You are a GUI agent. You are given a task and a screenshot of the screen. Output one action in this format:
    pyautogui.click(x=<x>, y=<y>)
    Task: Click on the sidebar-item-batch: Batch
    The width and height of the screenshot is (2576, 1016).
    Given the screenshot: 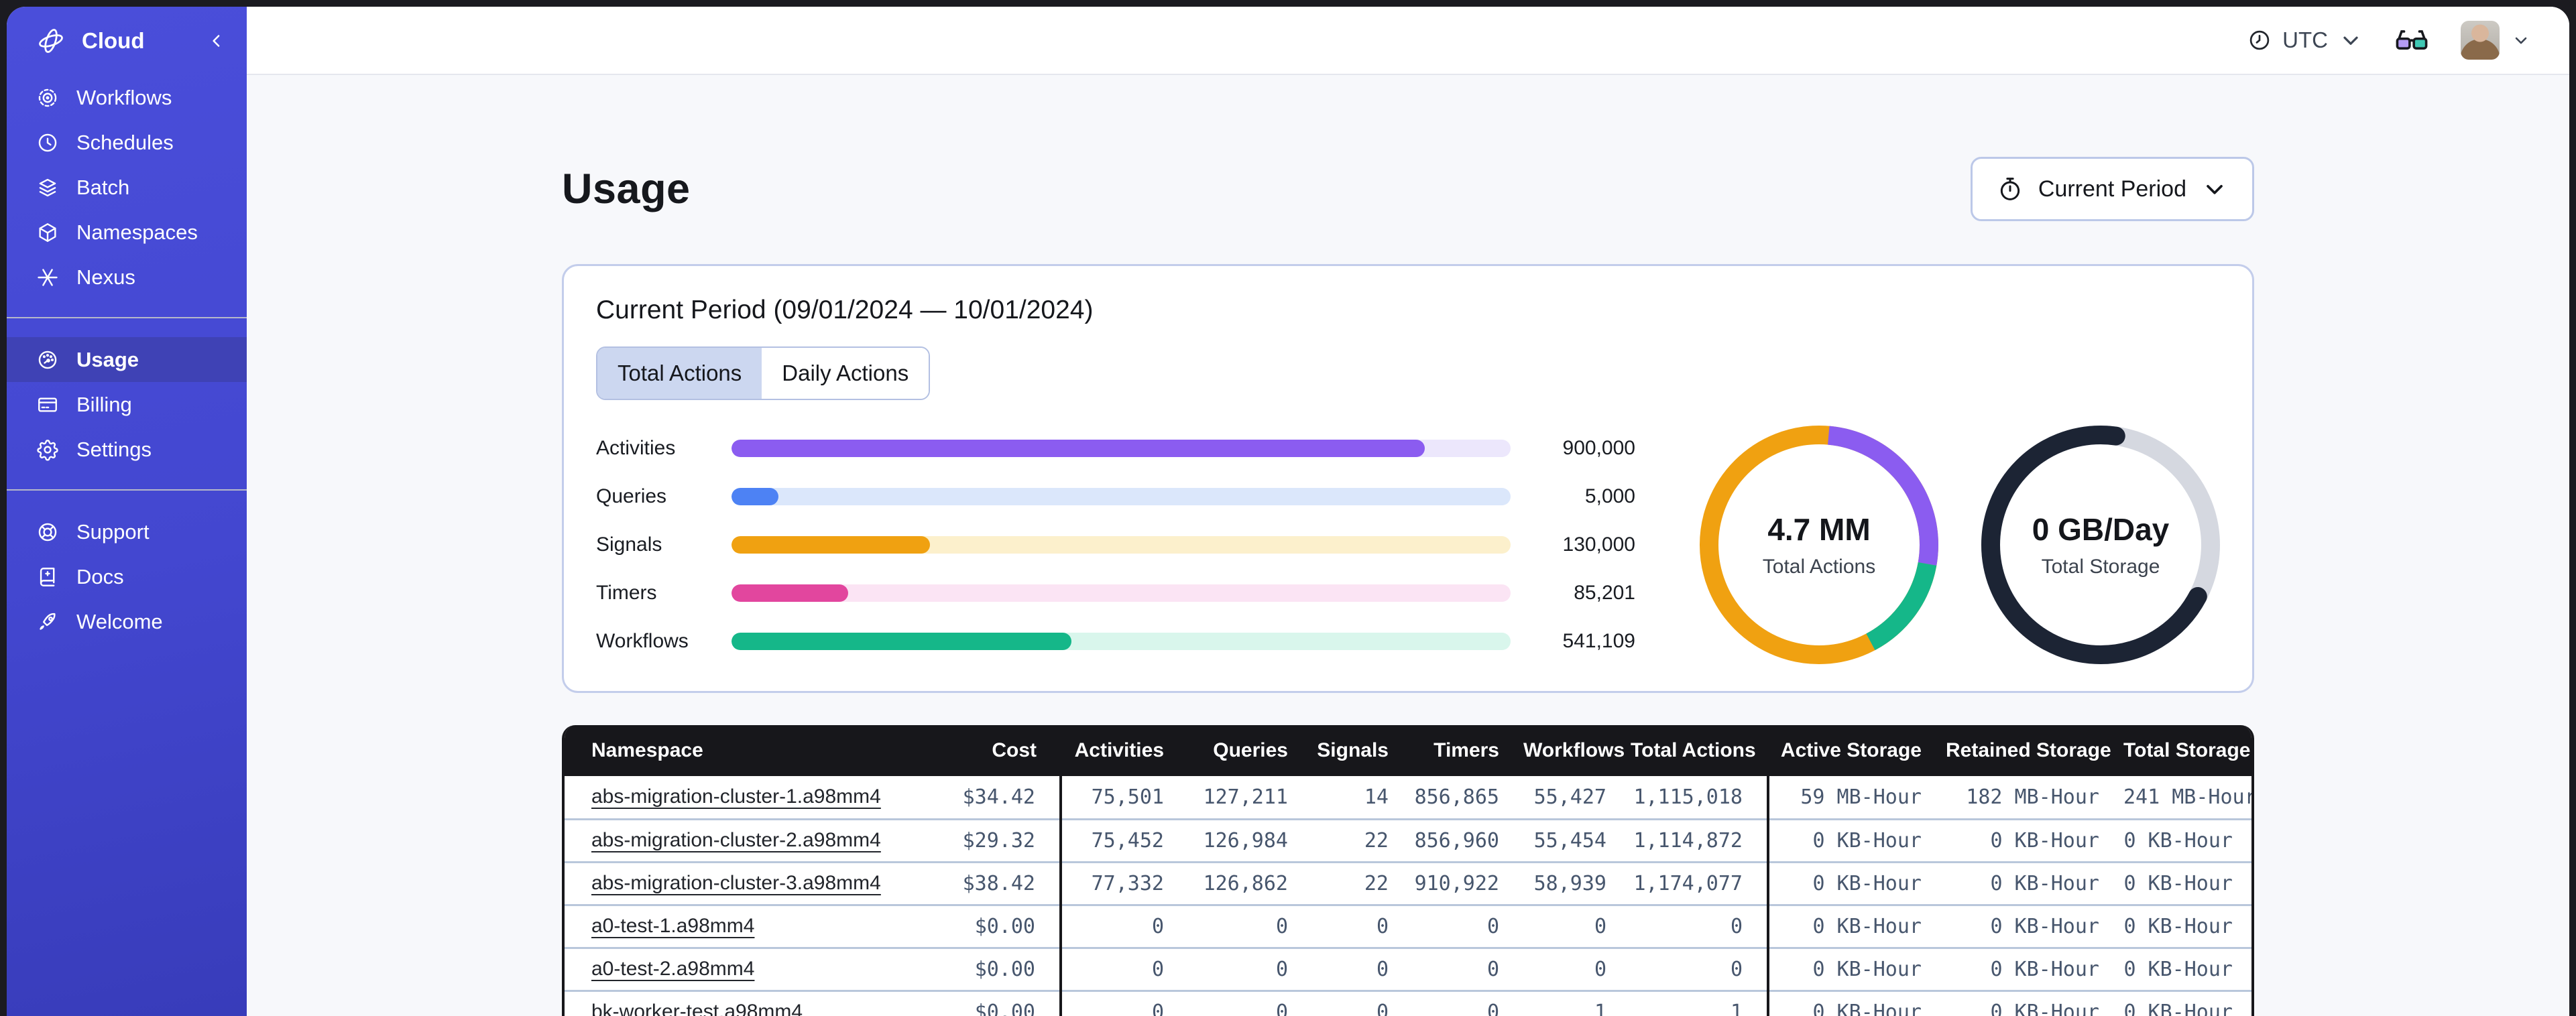 What is the action you would take?
    pyautogui.click(x=127, y=187)
    